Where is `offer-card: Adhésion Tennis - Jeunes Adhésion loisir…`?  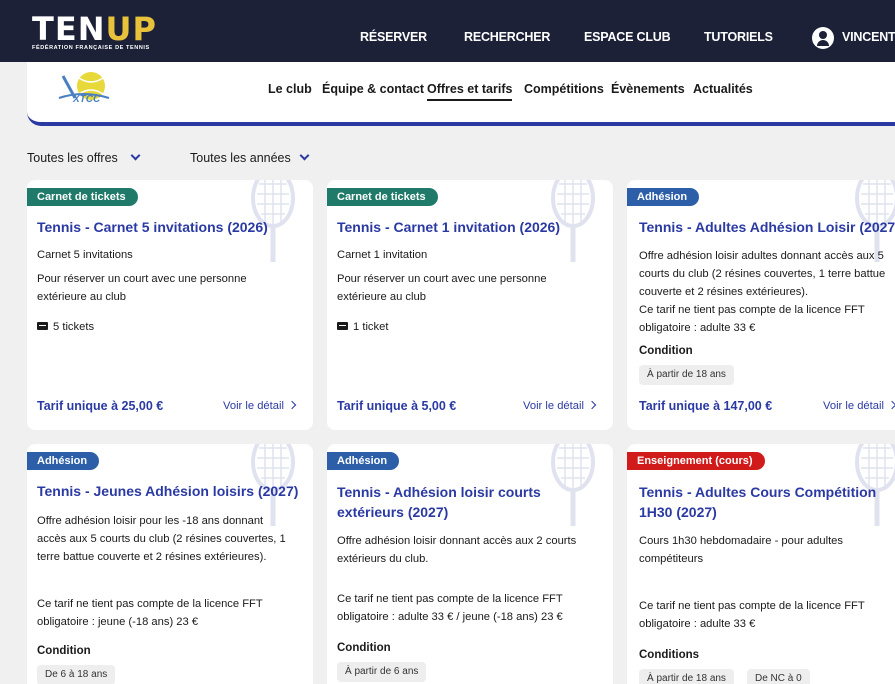
offer-card: Adhésion Tennis - Jeunes Adhésion loisir… is located at coordinates (170, 564).